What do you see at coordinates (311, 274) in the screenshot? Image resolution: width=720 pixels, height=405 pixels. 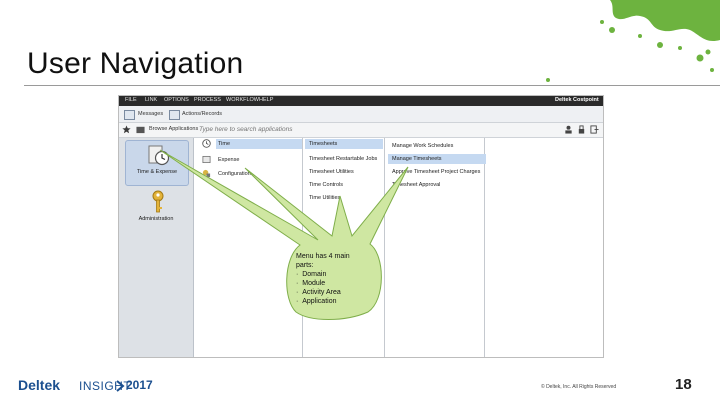 I see `callout-item-domain: · Domain` at bounding box center [311, 274].